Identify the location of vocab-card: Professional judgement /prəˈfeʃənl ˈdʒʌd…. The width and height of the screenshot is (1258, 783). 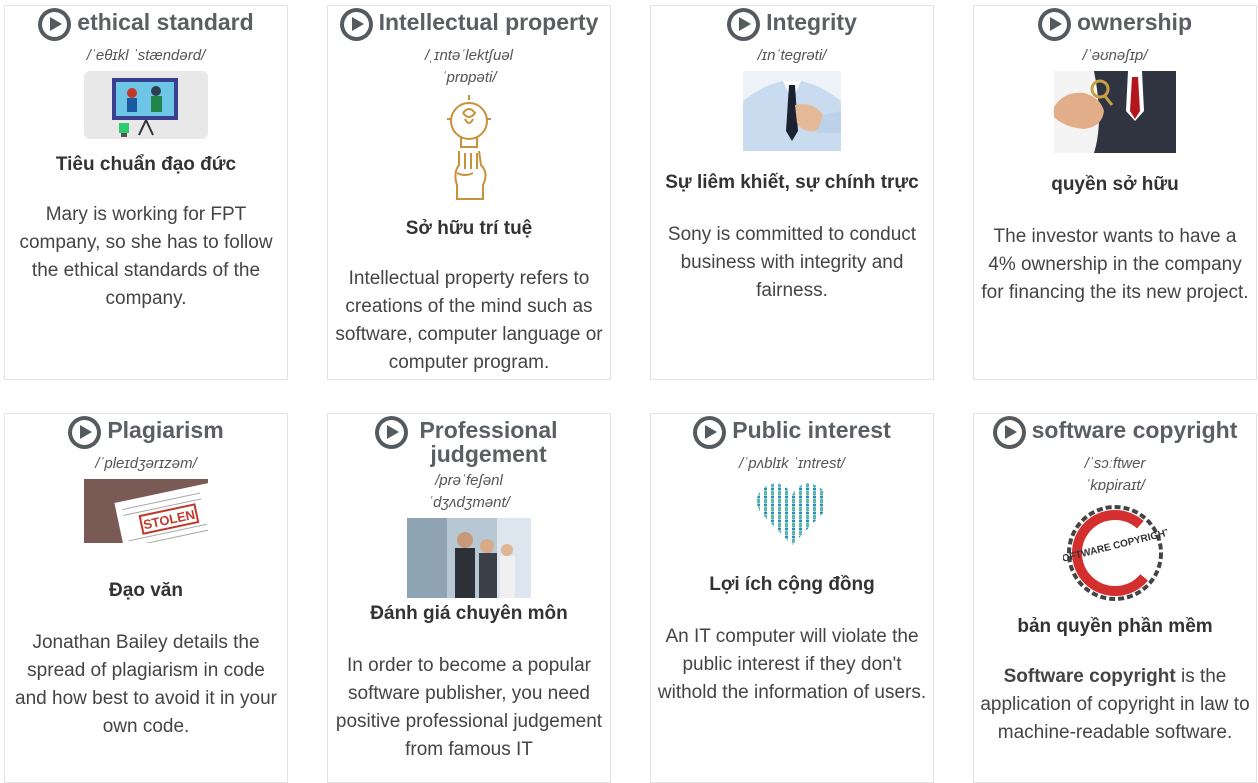
(469, 598).